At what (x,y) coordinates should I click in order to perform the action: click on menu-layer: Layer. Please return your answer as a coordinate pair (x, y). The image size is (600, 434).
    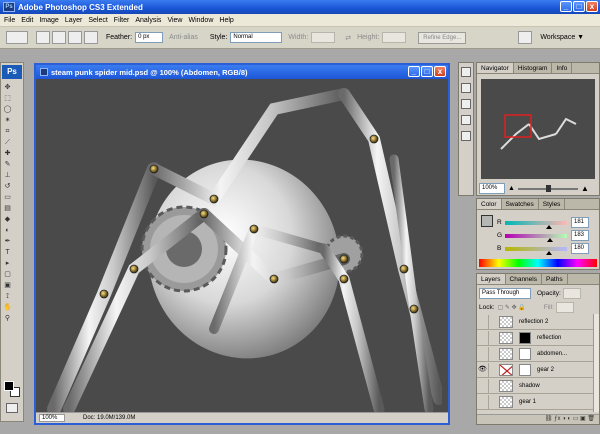
    Looking at the image, I should click on (74, 20).